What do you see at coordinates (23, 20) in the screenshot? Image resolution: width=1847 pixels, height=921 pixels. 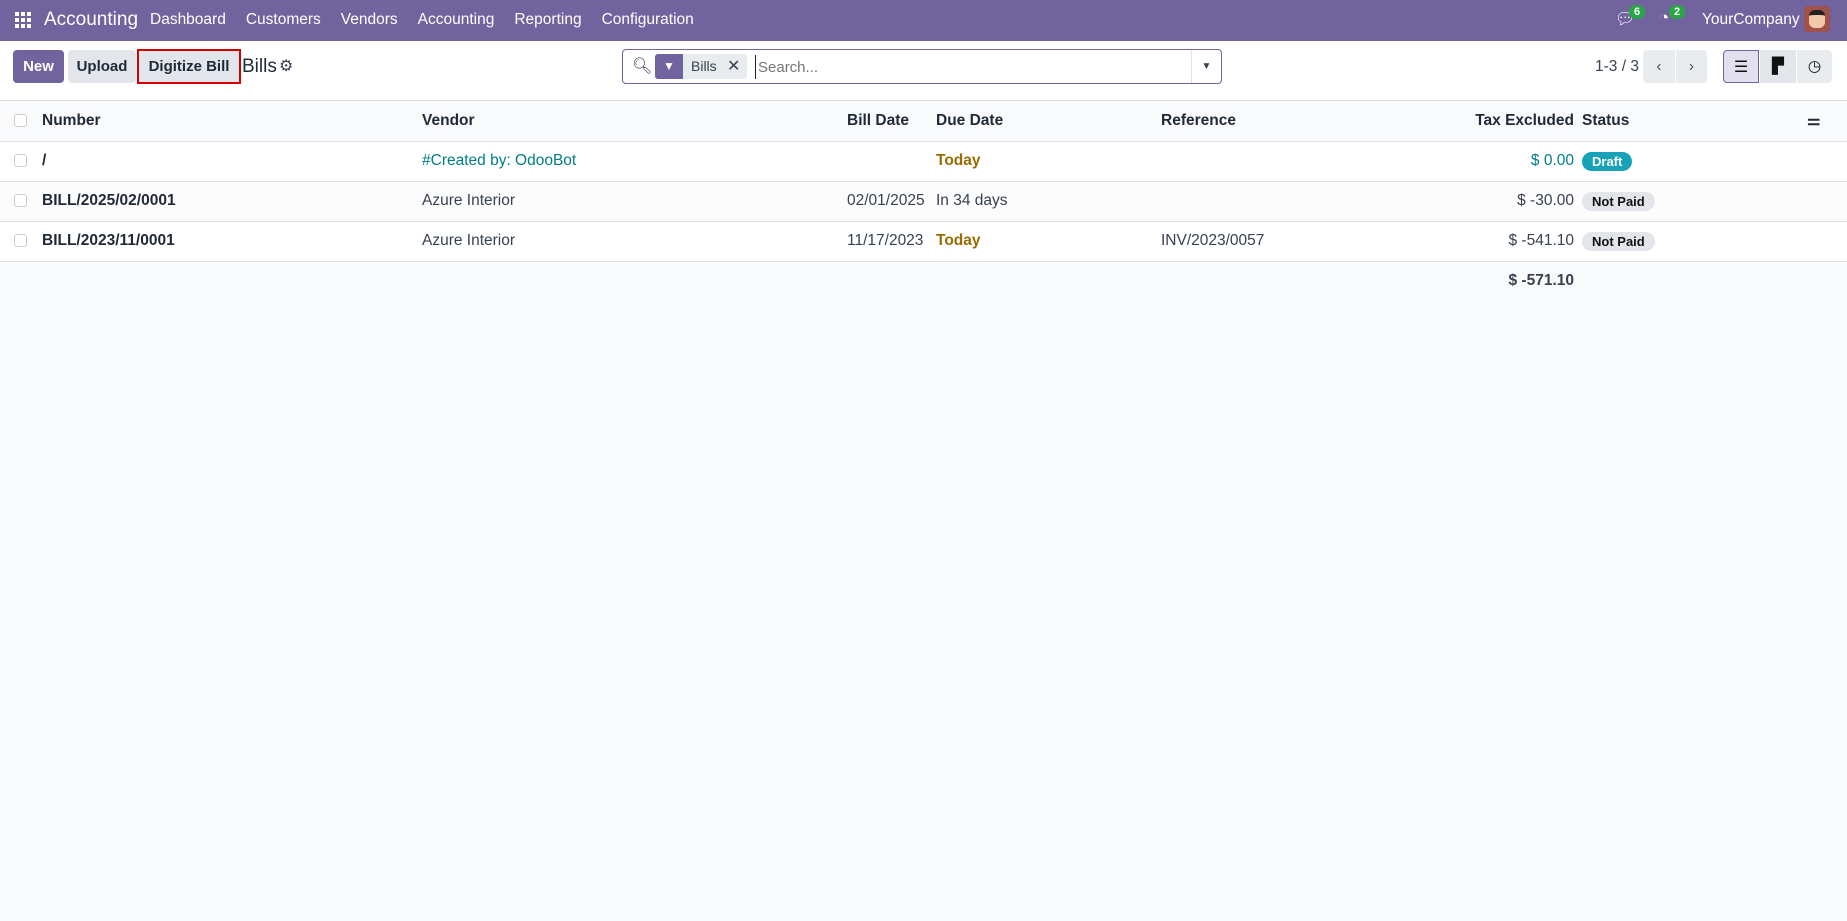 I see `apps-menu-icon` at bounding box center [23, 20].